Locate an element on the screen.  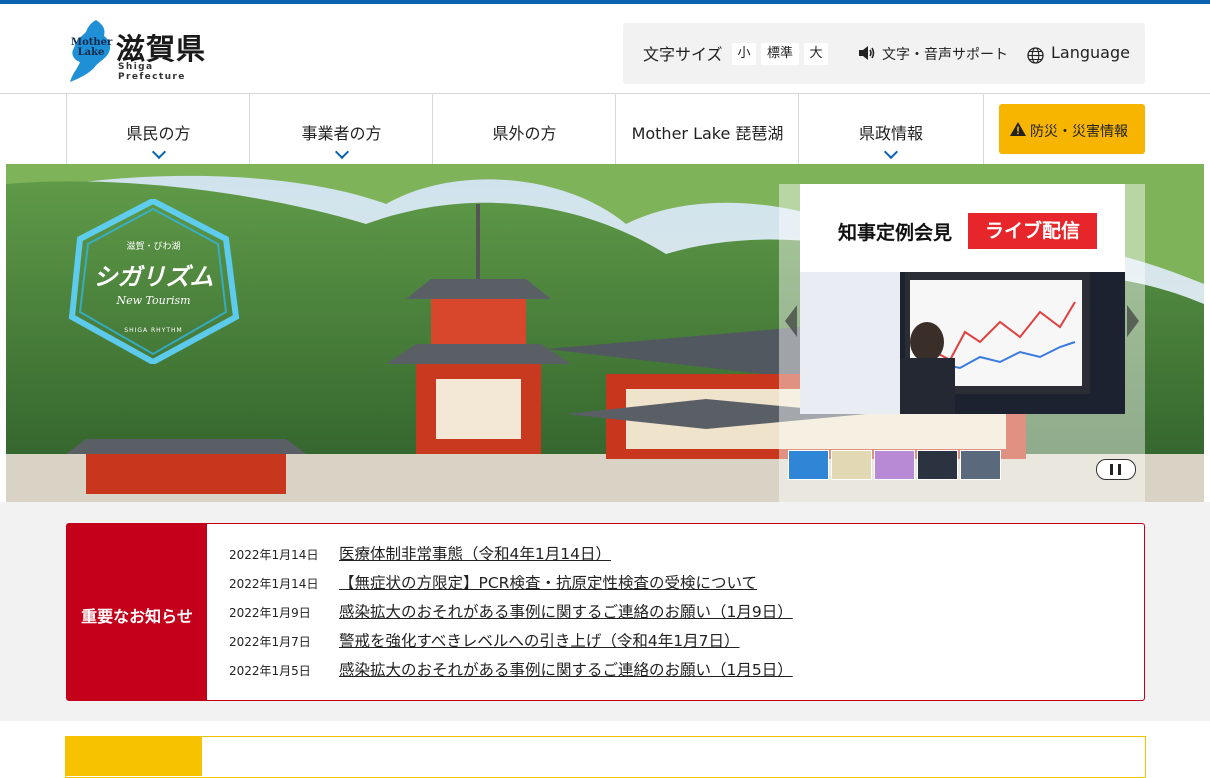
slider-next-arrow-icon is located at coordinates (1133, 321).